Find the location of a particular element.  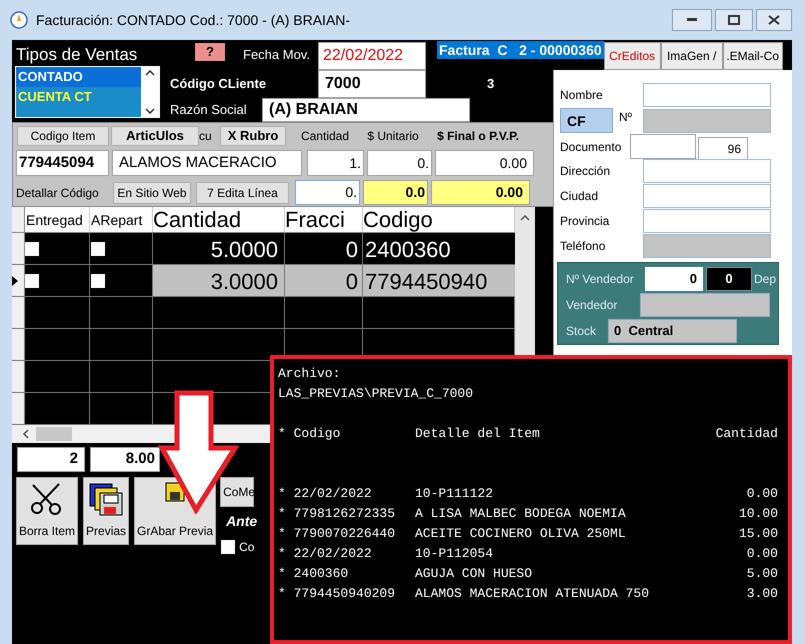

field-label: Razón Social is located at coordinates (209, 110).